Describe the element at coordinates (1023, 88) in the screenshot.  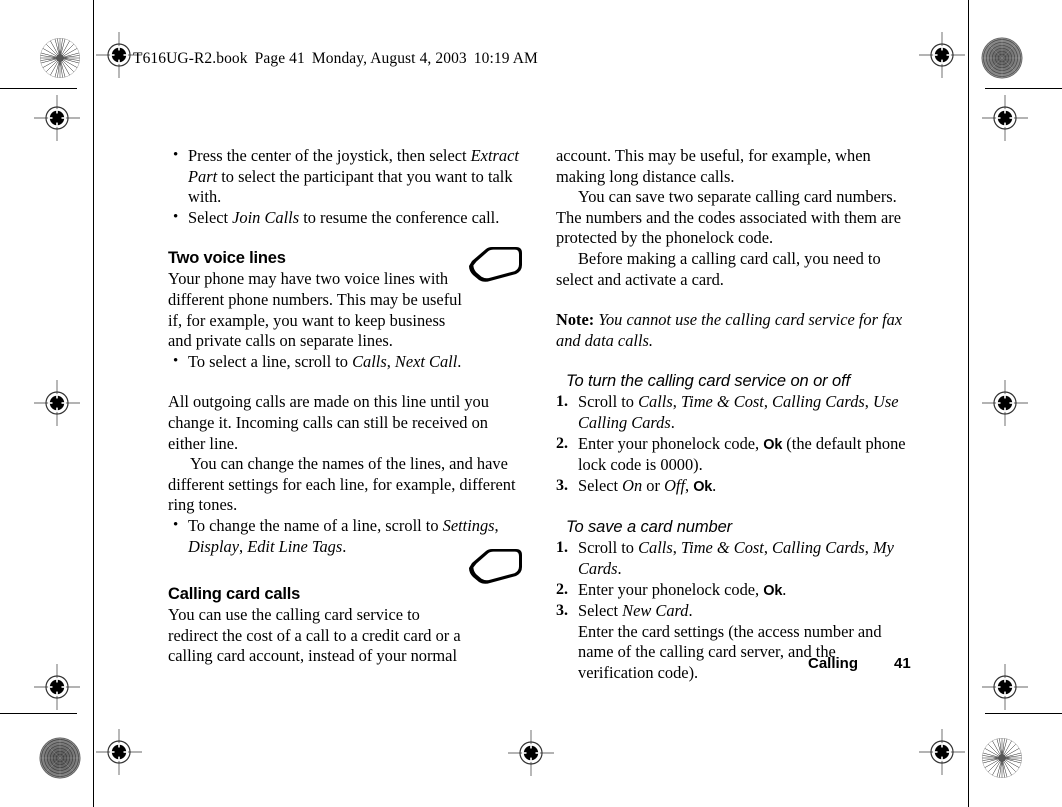
I see `crop-rule-top-right` at that location.